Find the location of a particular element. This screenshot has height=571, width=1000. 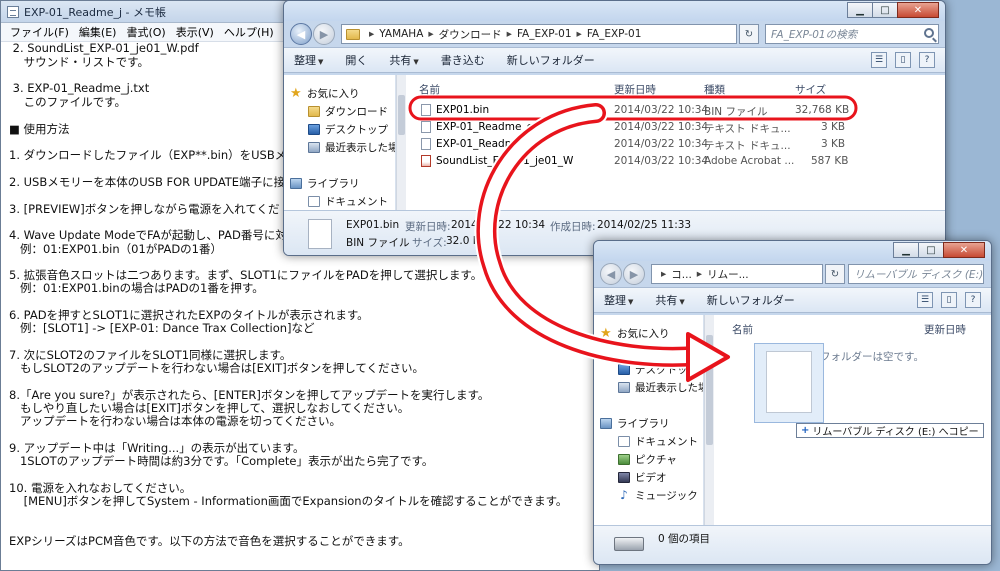

explorer2-titlebar: ▁ □ ✕ is located at coordinates (792, 251).